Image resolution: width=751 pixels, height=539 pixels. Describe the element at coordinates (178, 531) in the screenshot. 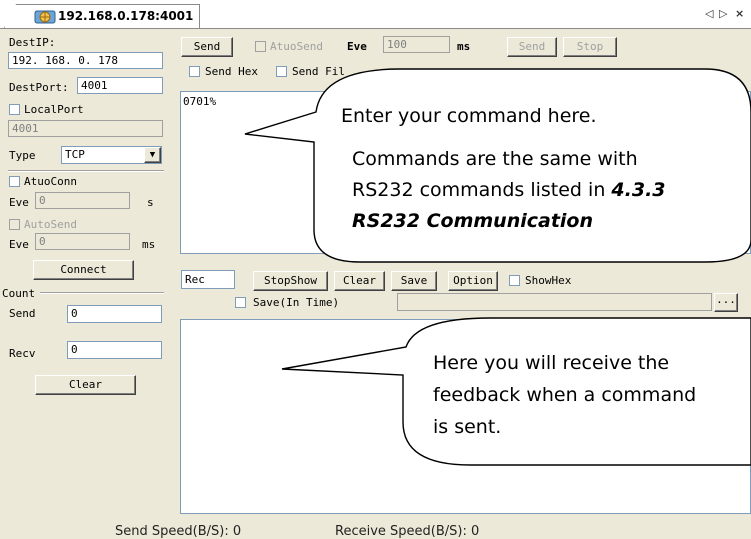

I see `send-speed-status: Send Speed(B/S): 0` at that location.